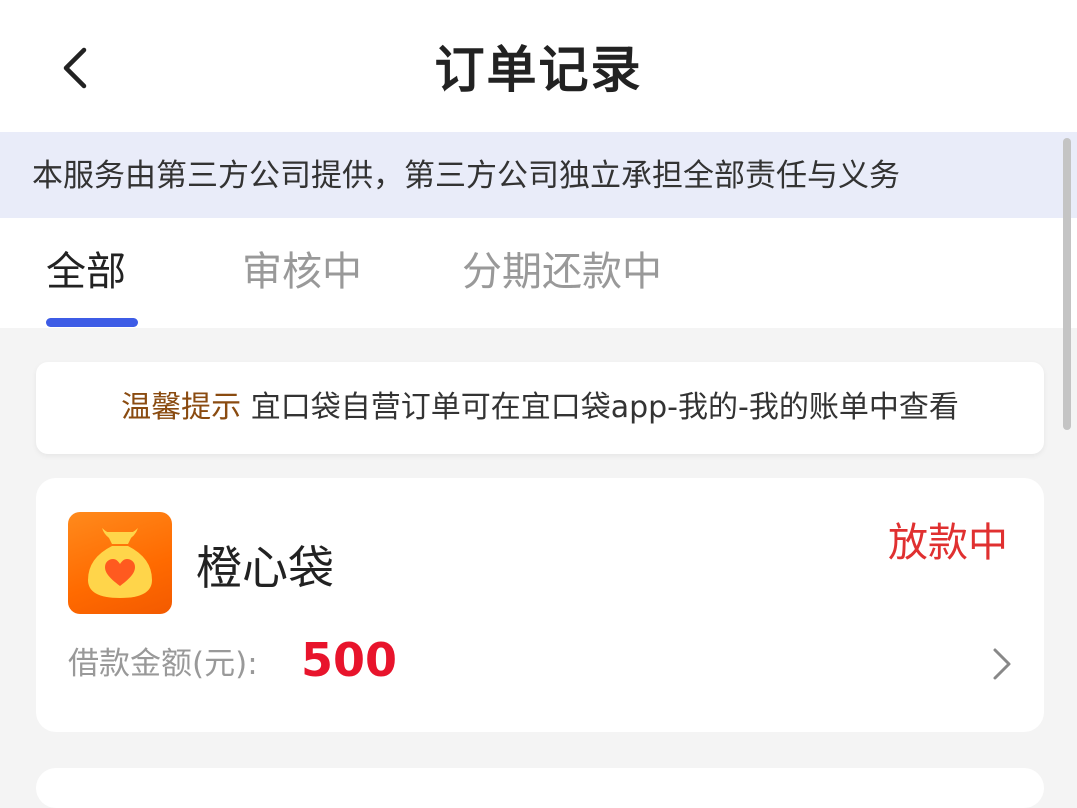 The height and width of the screenshot is (808, 1077). Describe the element at coordinates (163, 664) in the screenshot. I see `amount-label: 借款金额(元):` at that location.